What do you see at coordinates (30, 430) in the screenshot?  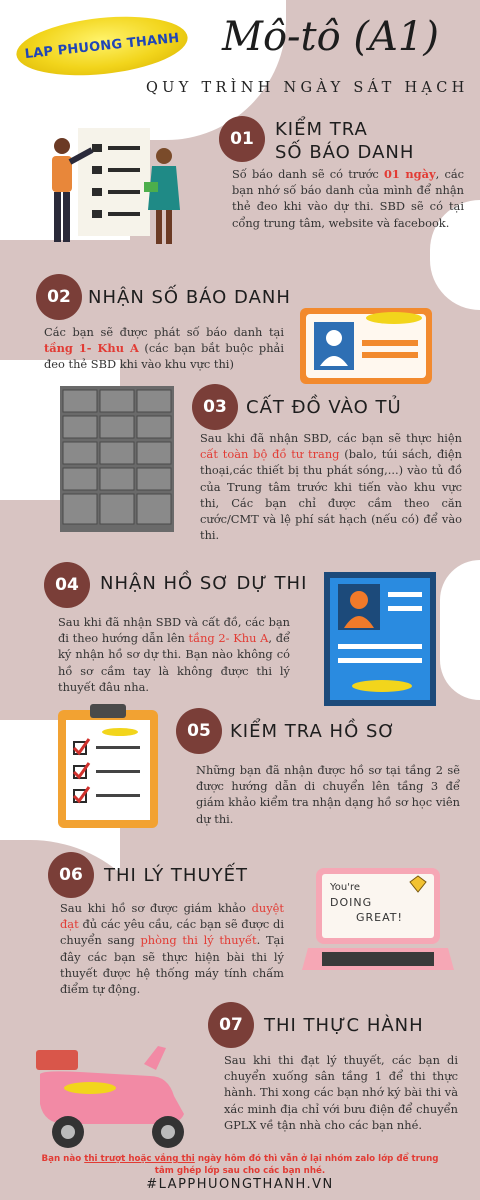 I see `background-white-left` at bounding box center [30, 430].